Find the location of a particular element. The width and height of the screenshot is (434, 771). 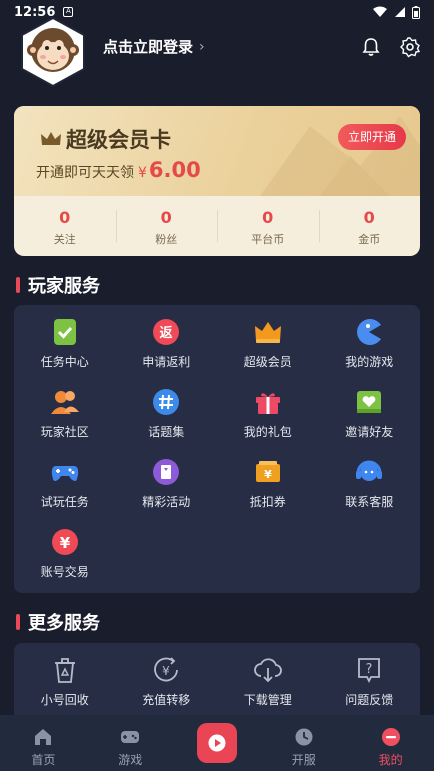

login-link: 点击立即登录 › is located at coordinates (154, 46).